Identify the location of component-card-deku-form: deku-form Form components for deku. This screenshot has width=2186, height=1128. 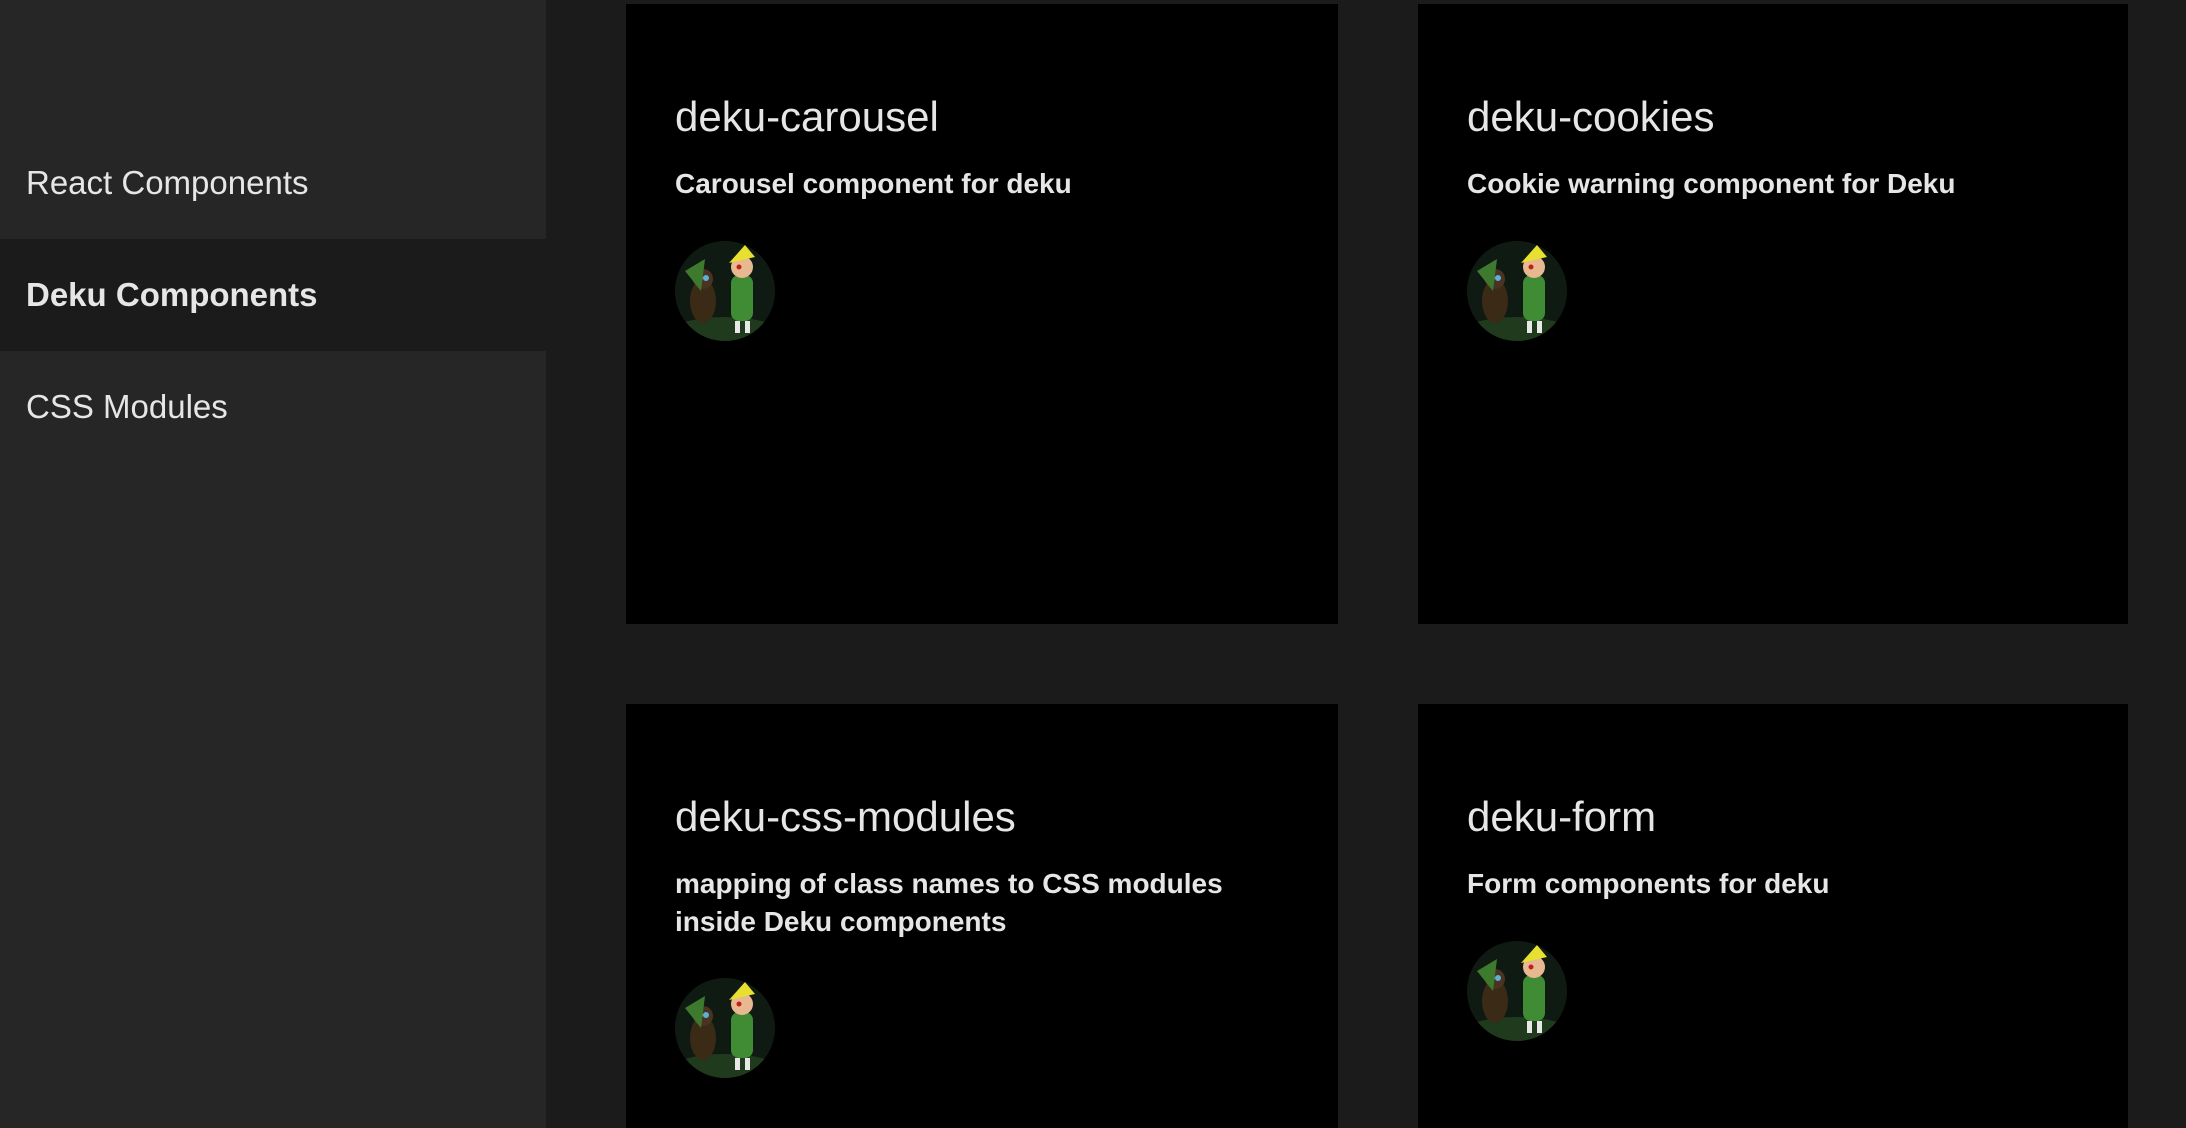
(1773, 916).